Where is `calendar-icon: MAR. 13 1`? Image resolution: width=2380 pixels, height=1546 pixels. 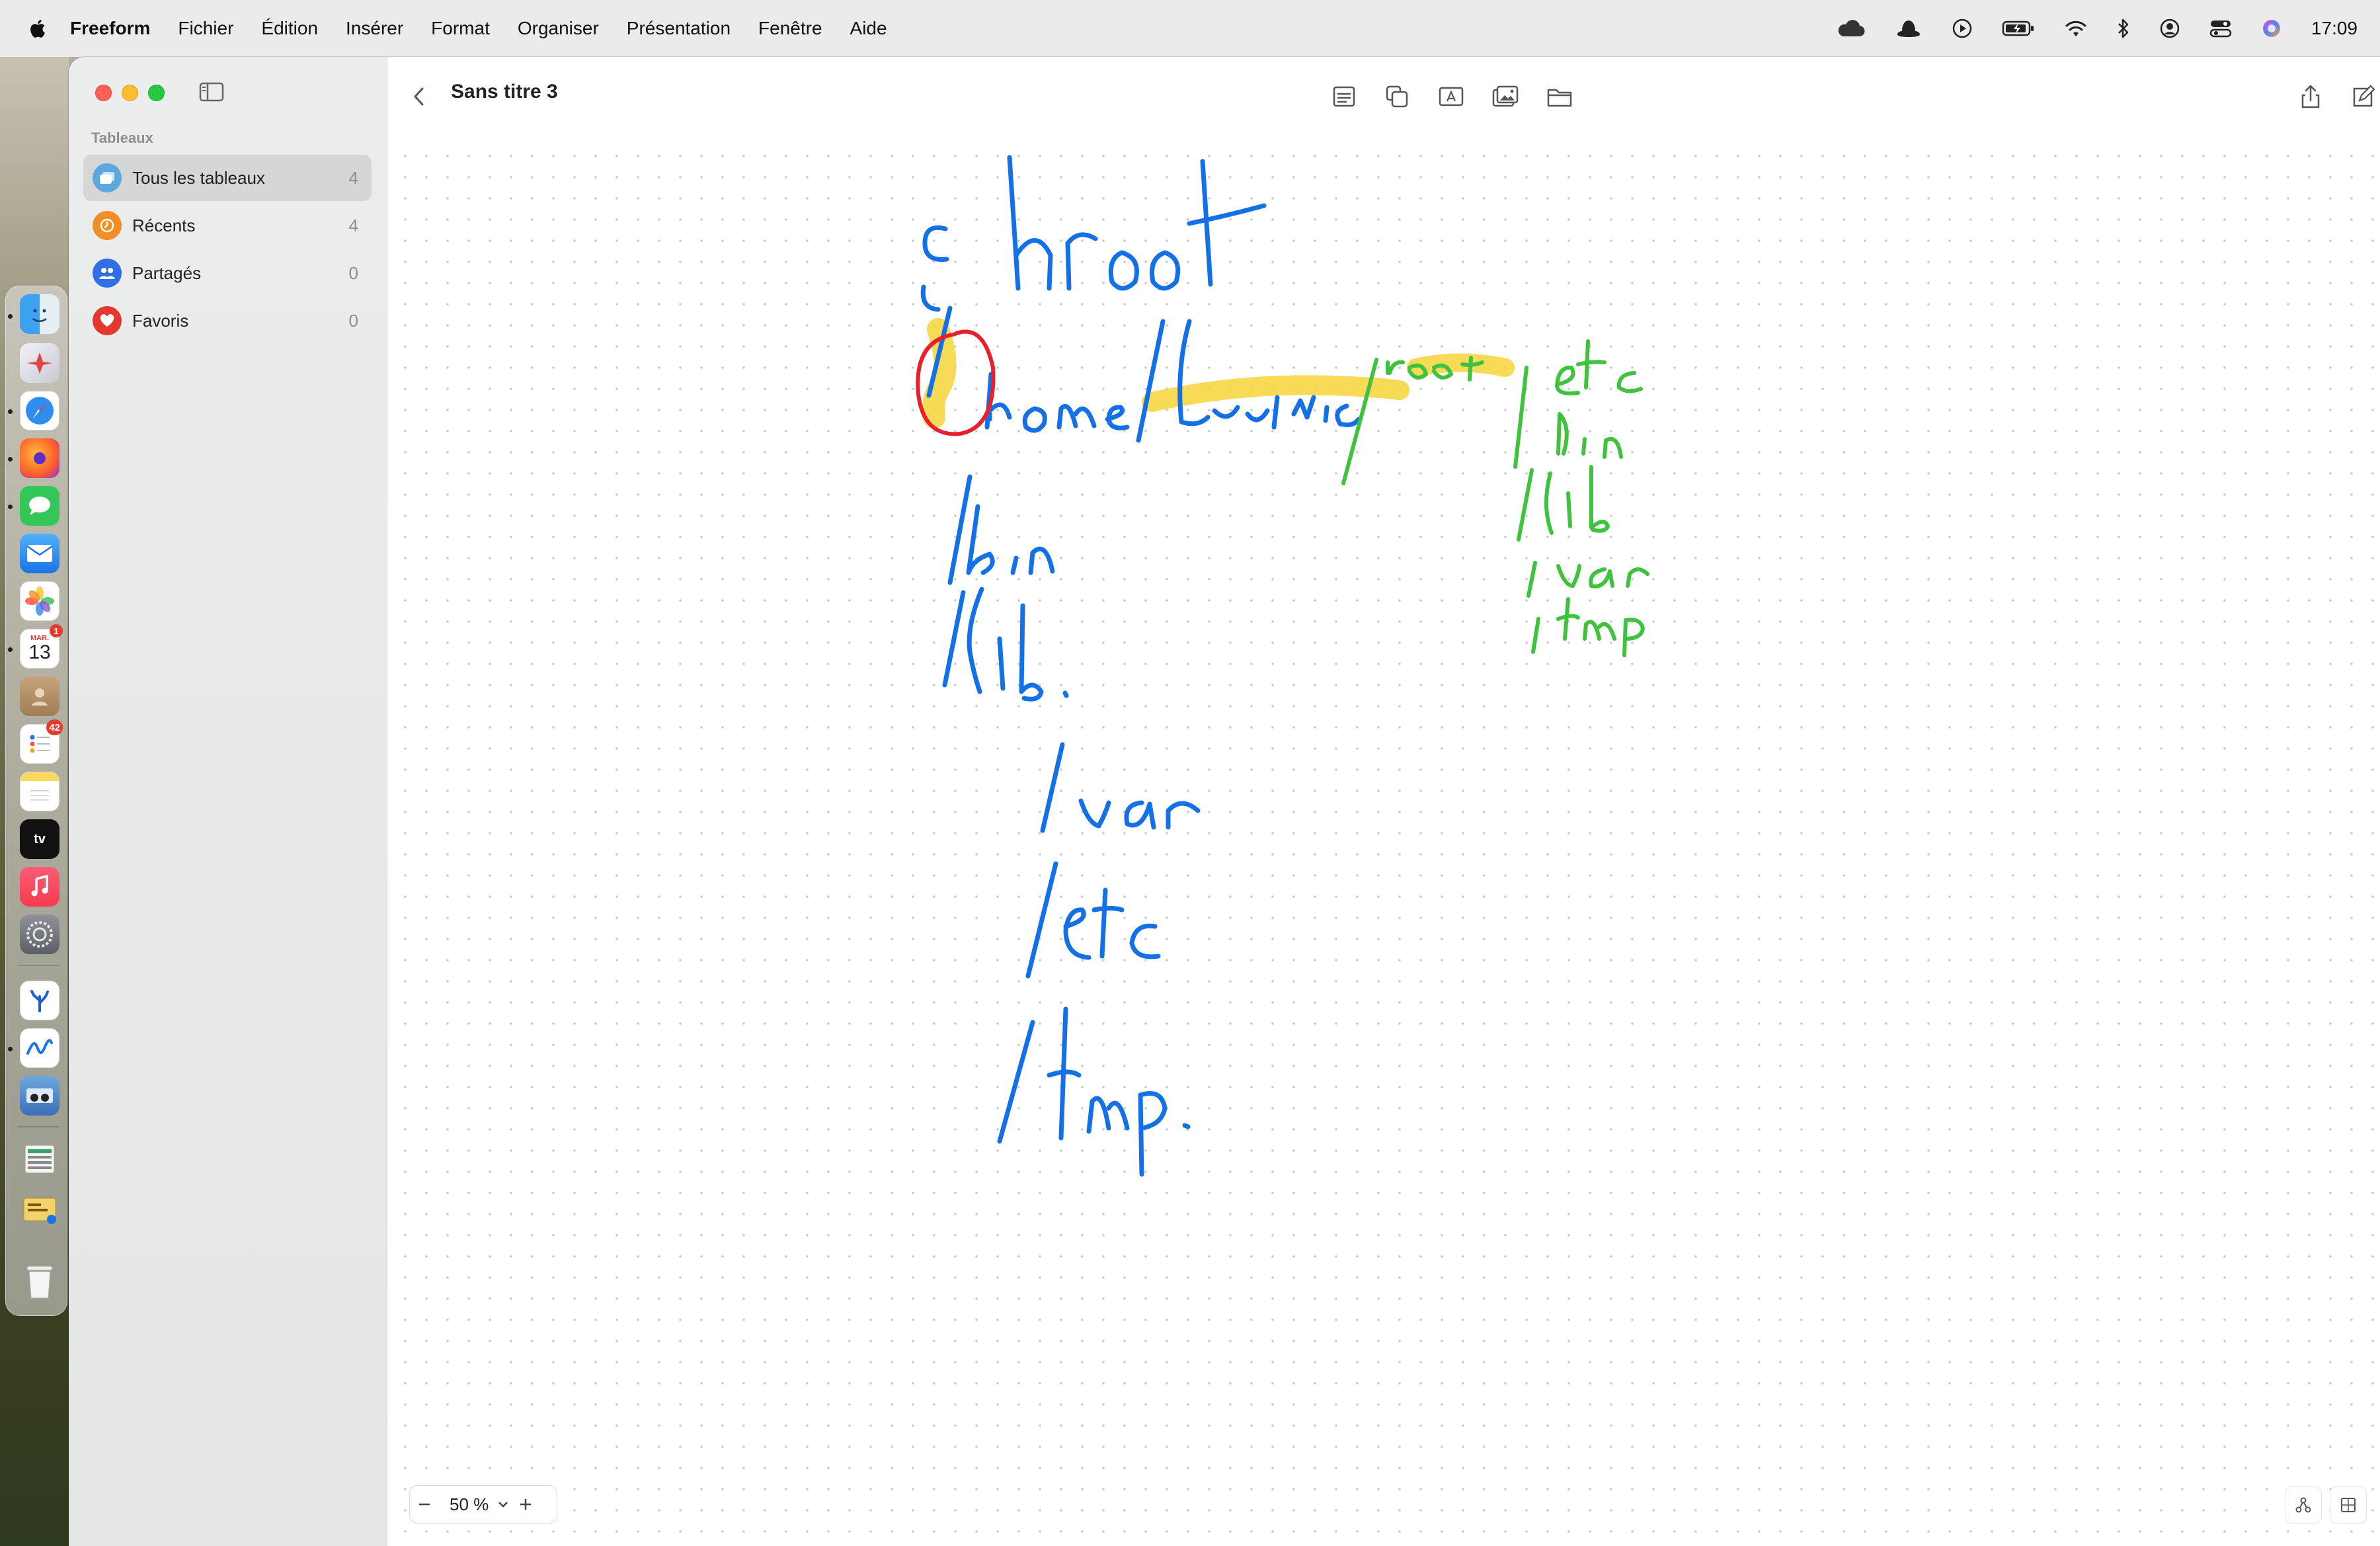
calendar-icon: MAR. 13 1 is located at coordinates (41, 646).